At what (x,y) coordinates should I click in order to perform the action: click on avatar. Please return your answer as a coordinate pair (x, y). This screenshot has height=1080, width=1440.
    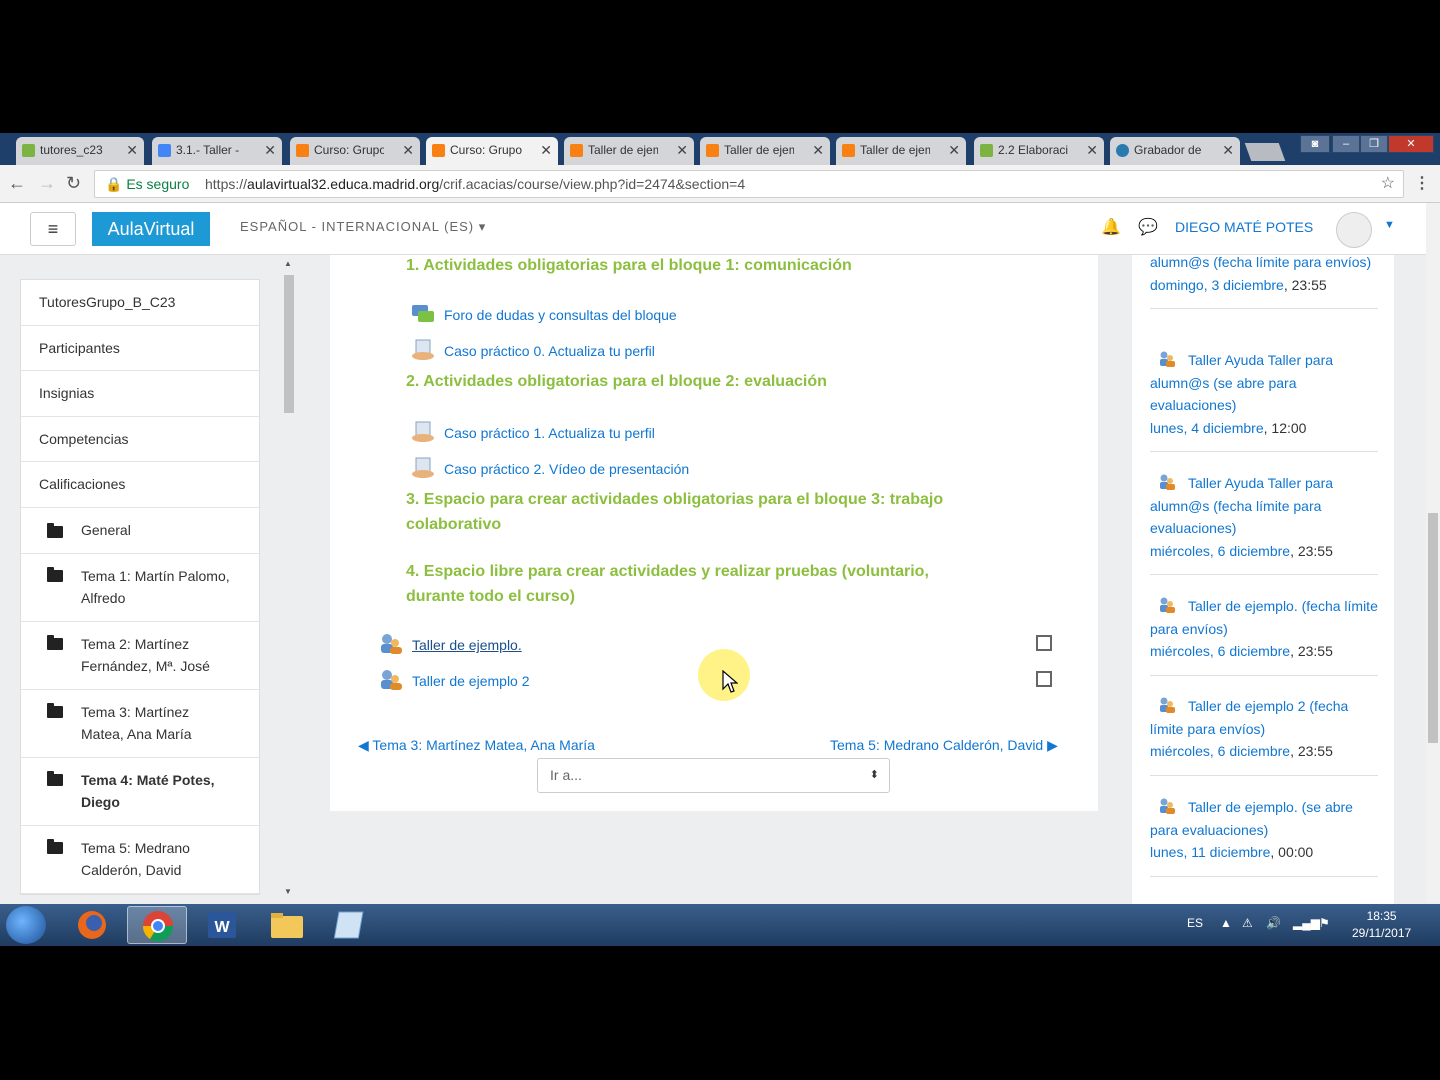
    Looking at the image, I should click on (1354, 230).